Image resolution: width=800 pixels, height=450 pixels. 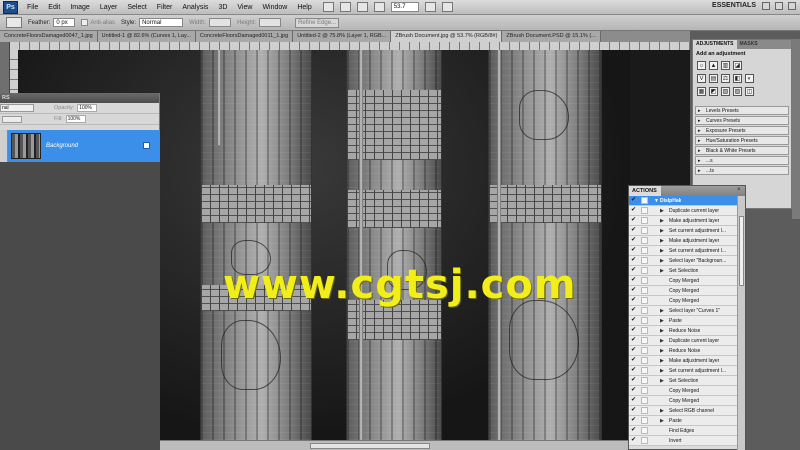 What do you see at coordinates (75, 119) in the screenshot?
I see `fill-input: 100%` at bounding box center [75, 119].